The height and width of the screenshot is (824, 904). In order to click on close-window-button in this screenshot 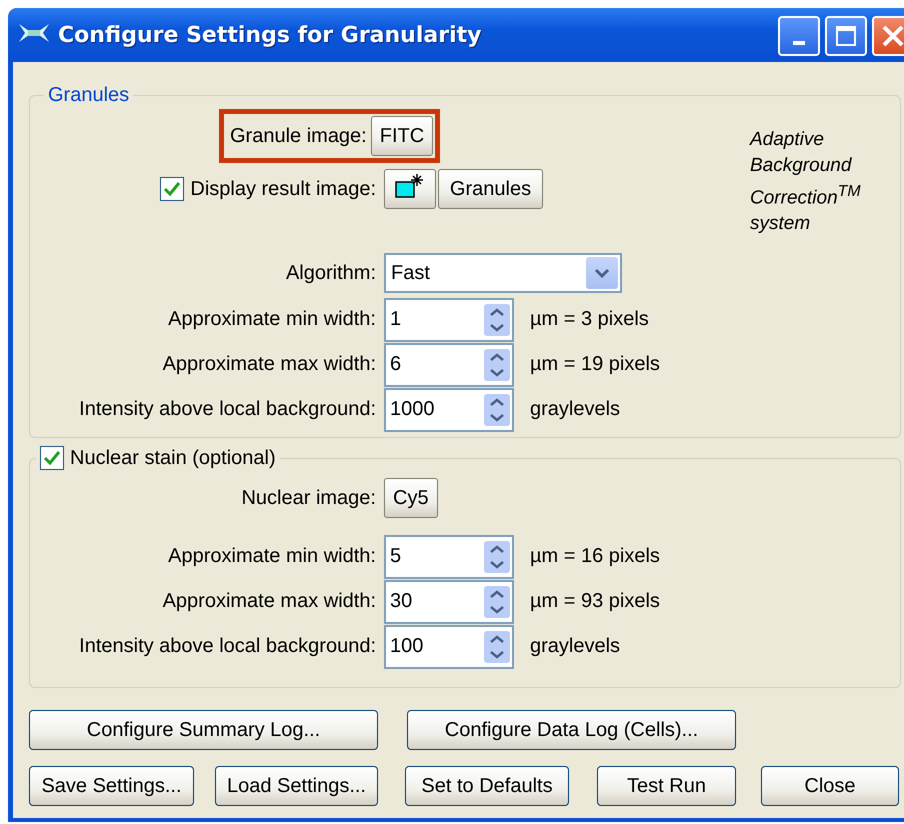, I will do `click(888, 36)`.